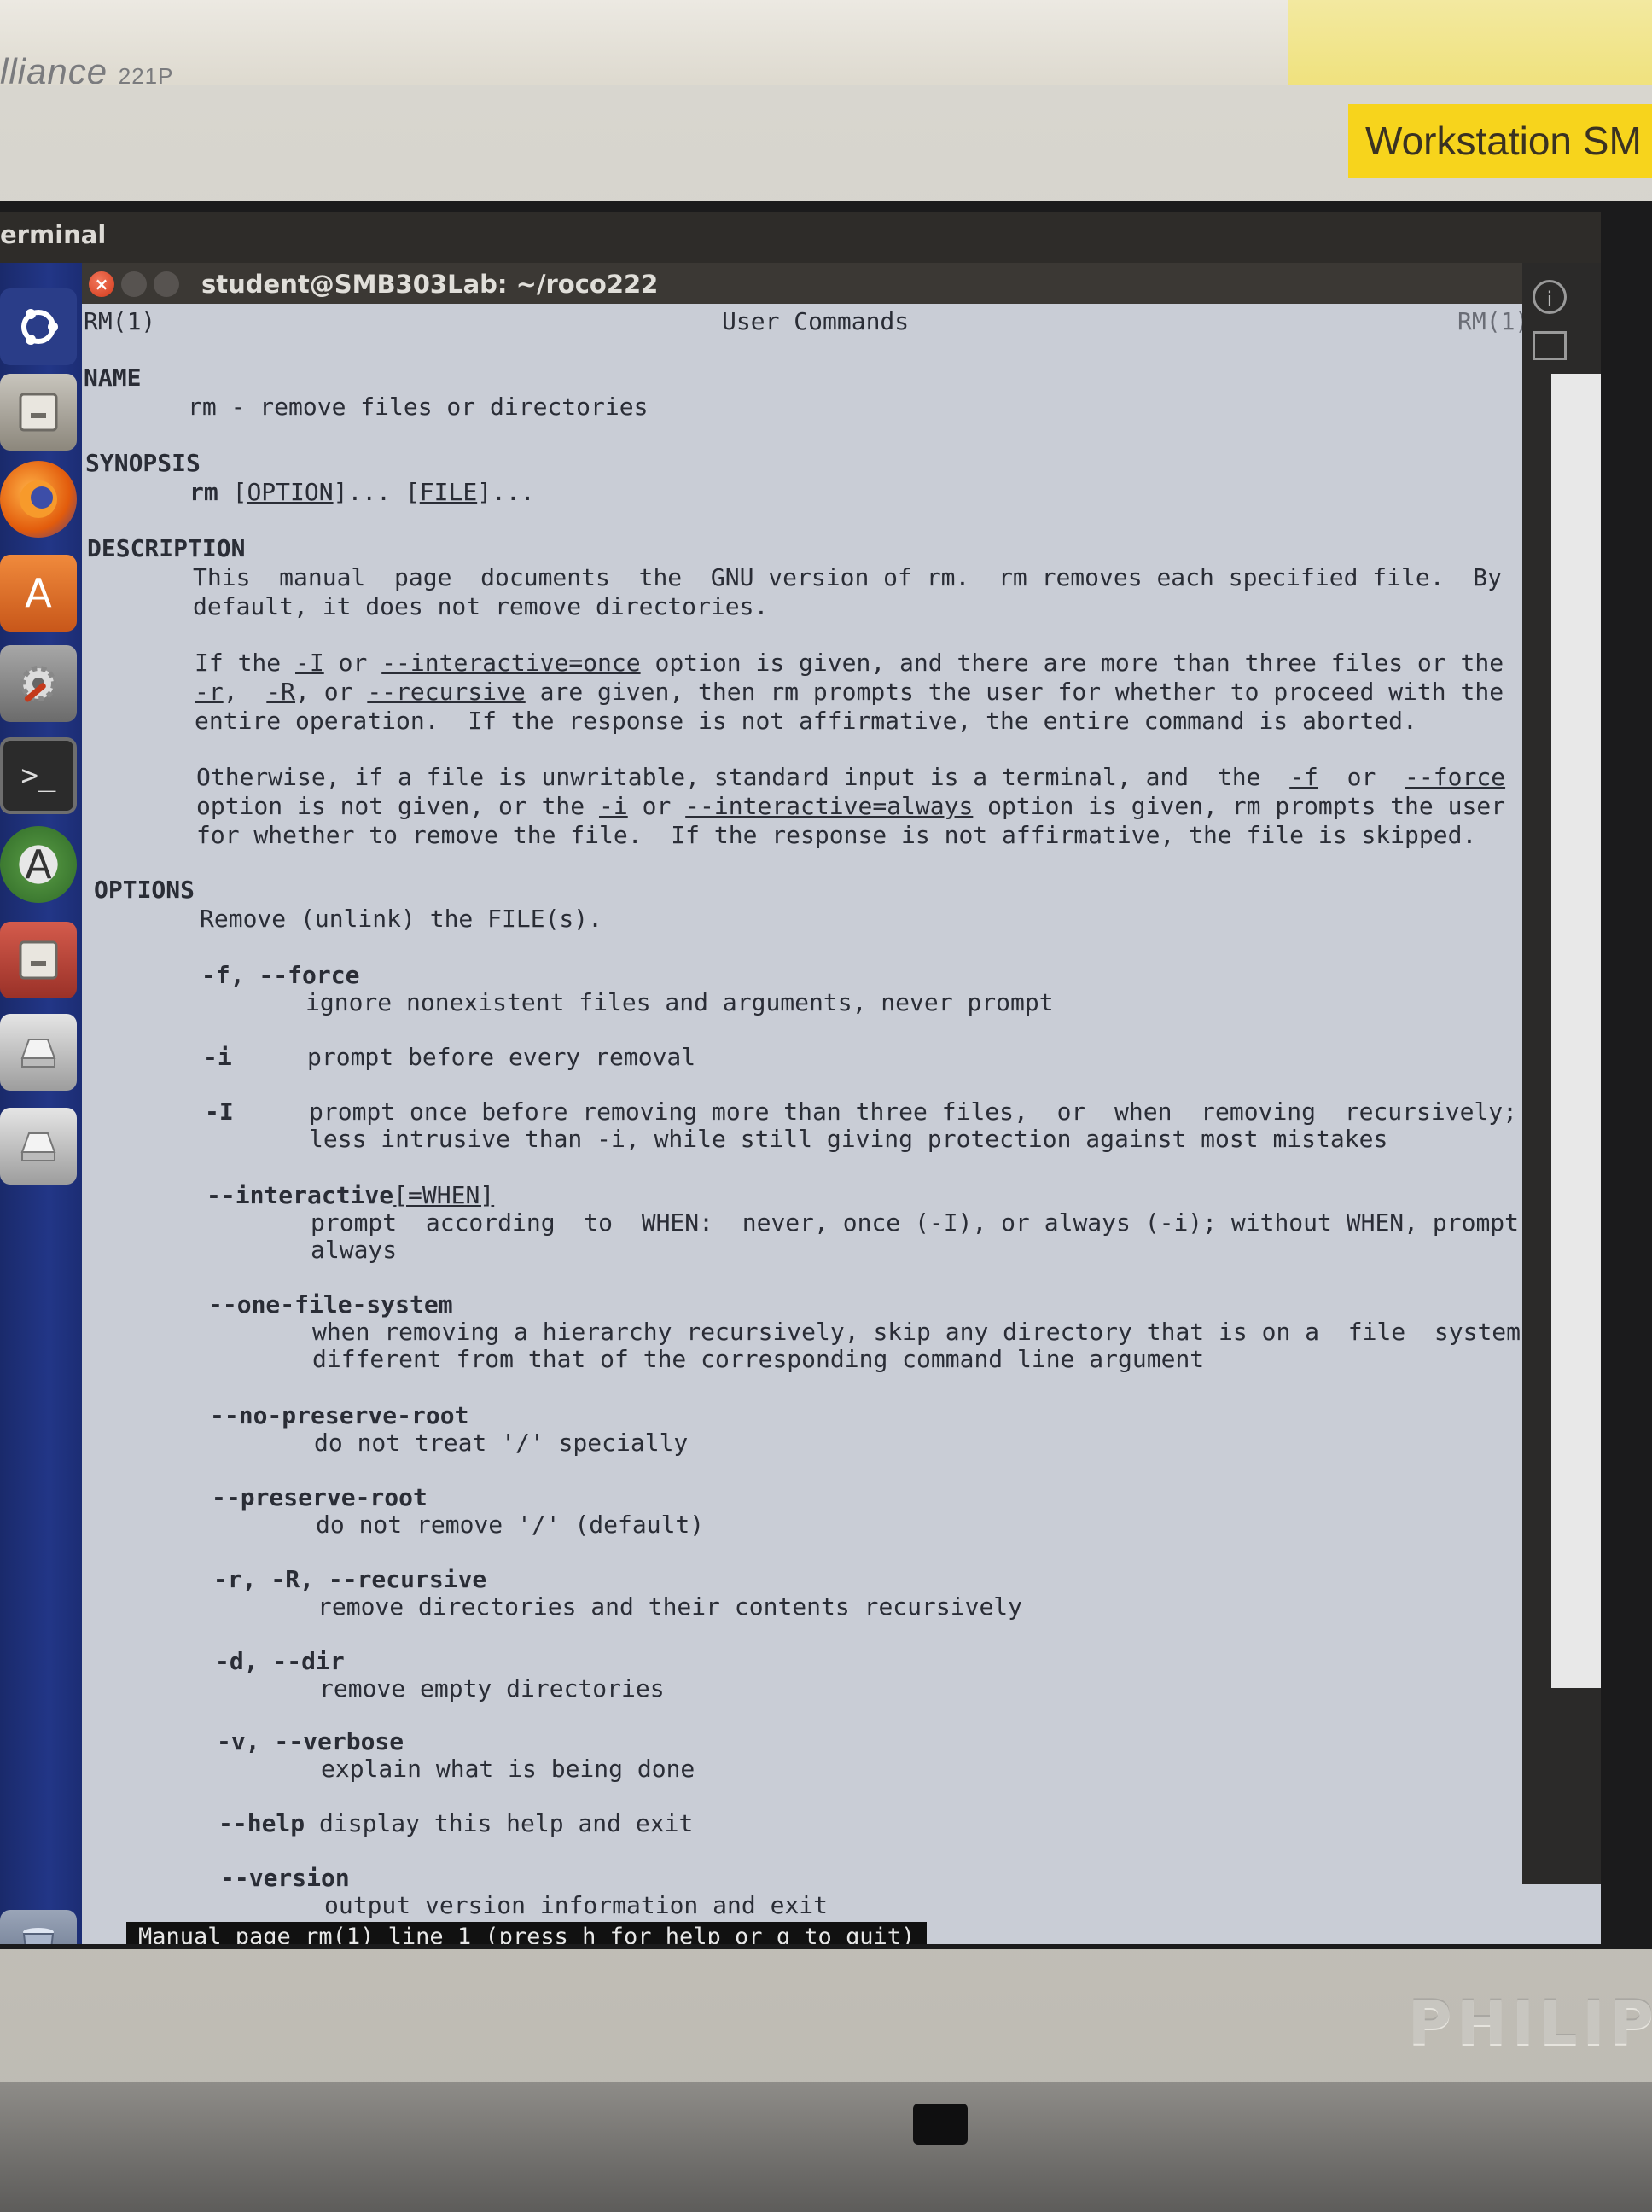 The image size is (1652, 2212). I want to click on synopsis-option: OPTION, so click(290, 492).